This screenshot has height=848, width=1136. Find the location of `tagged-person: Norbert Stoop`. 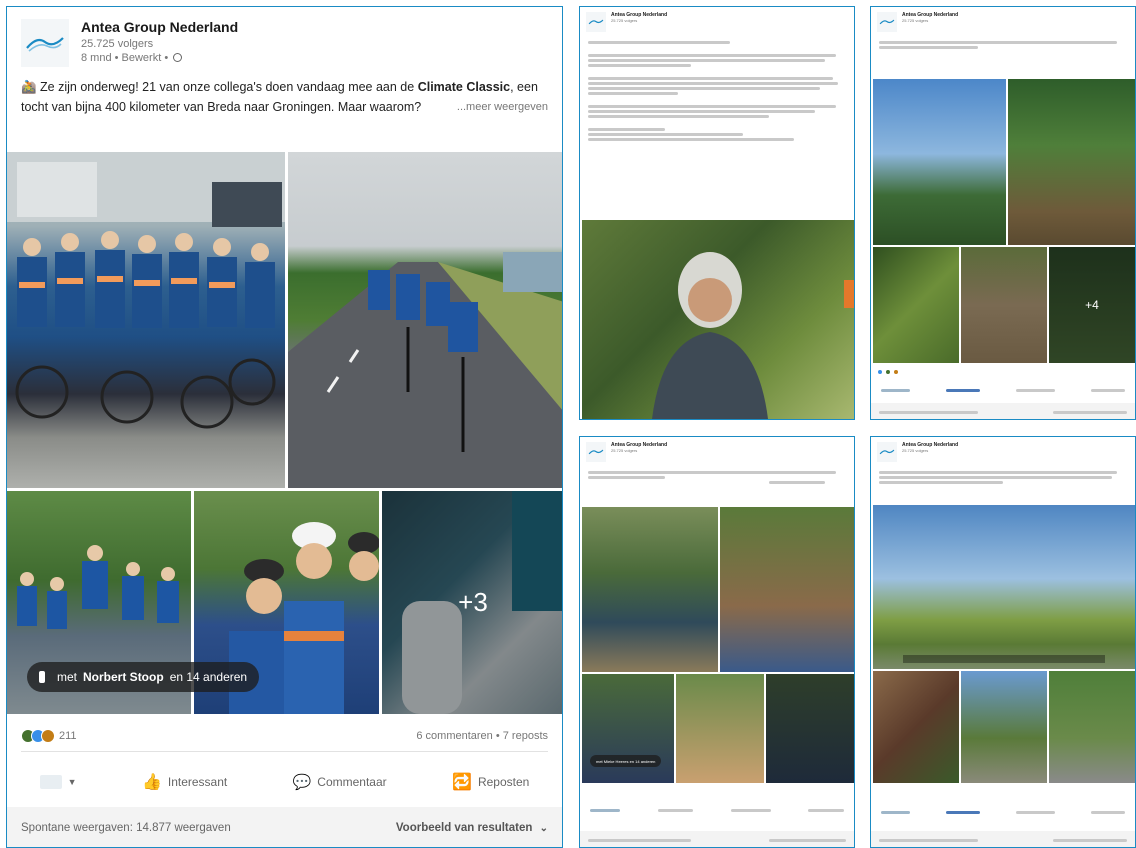

tagged-person: Norbert Stoop is located at coordinates (123, 677).